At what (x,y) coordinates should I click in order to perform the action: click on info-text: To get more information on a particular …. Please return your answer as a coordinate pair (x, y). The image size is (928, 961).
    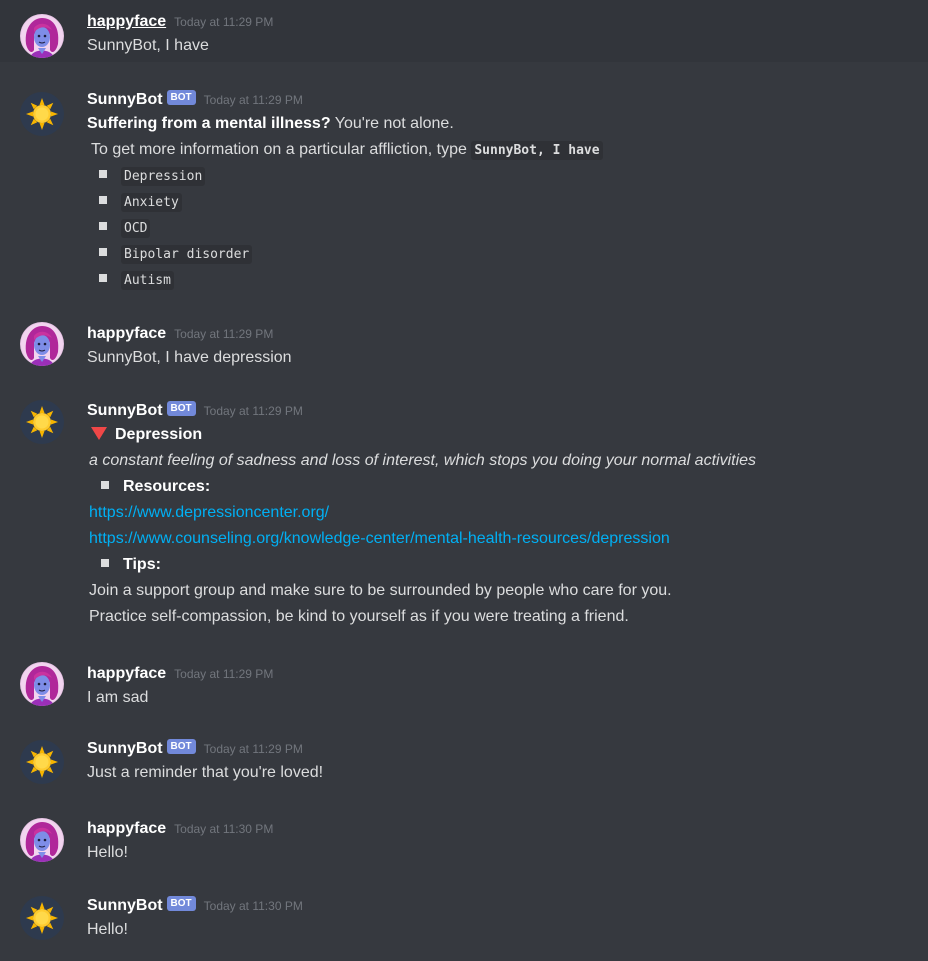
    Looking at the image, I should click on (281, 149).